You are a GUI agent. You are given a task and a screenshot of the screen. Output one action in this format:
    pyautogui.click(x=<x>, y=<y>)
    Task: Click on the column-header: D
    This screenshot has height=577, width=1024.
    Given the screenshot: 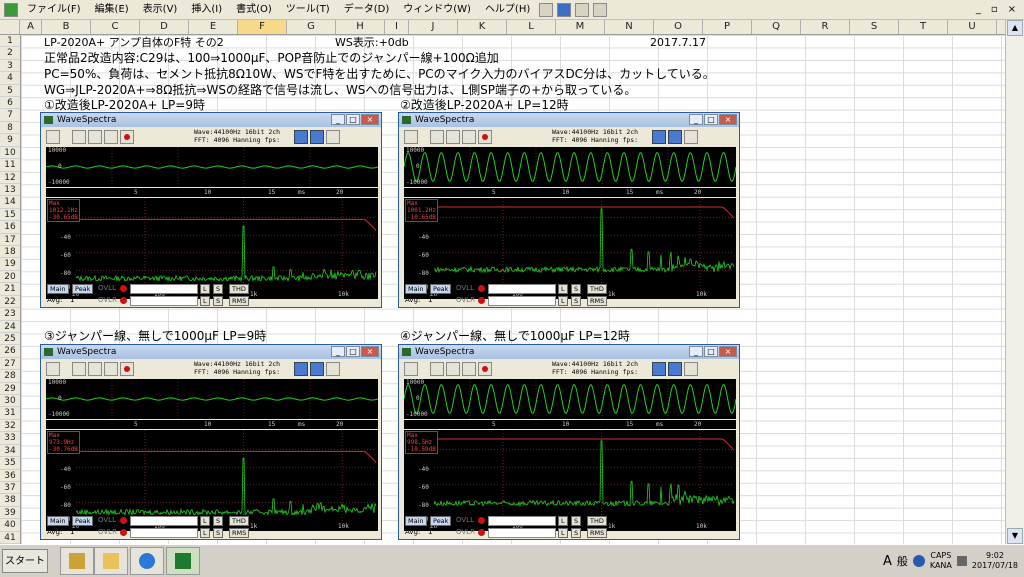 What is the action you would take?
    pyautogui.click(x=164, y=27)
    